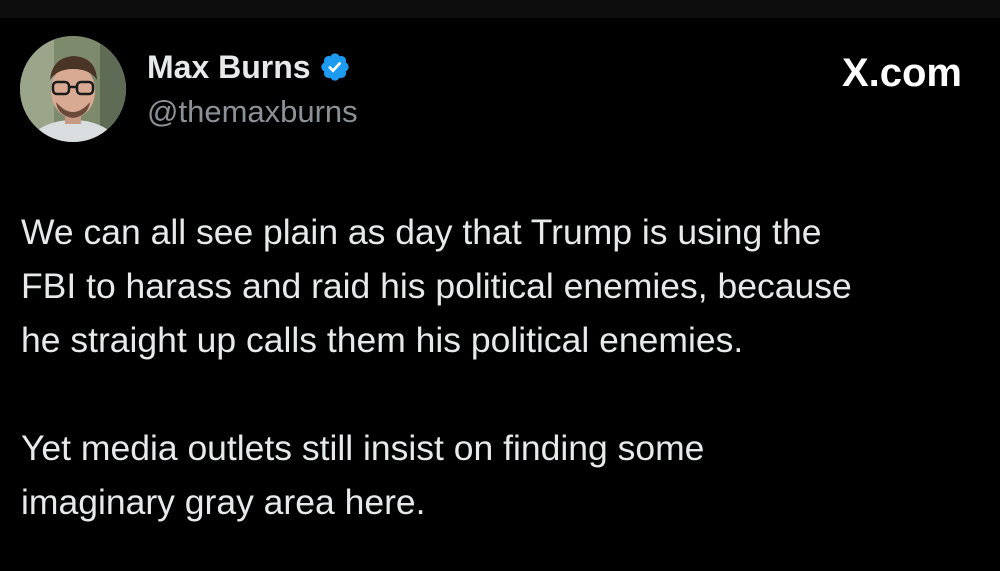 The width and height of the screenshot is (1000, 571). Describe the element at coordinates (500, 9) in the screenshot. I see `top-strip` at that location.